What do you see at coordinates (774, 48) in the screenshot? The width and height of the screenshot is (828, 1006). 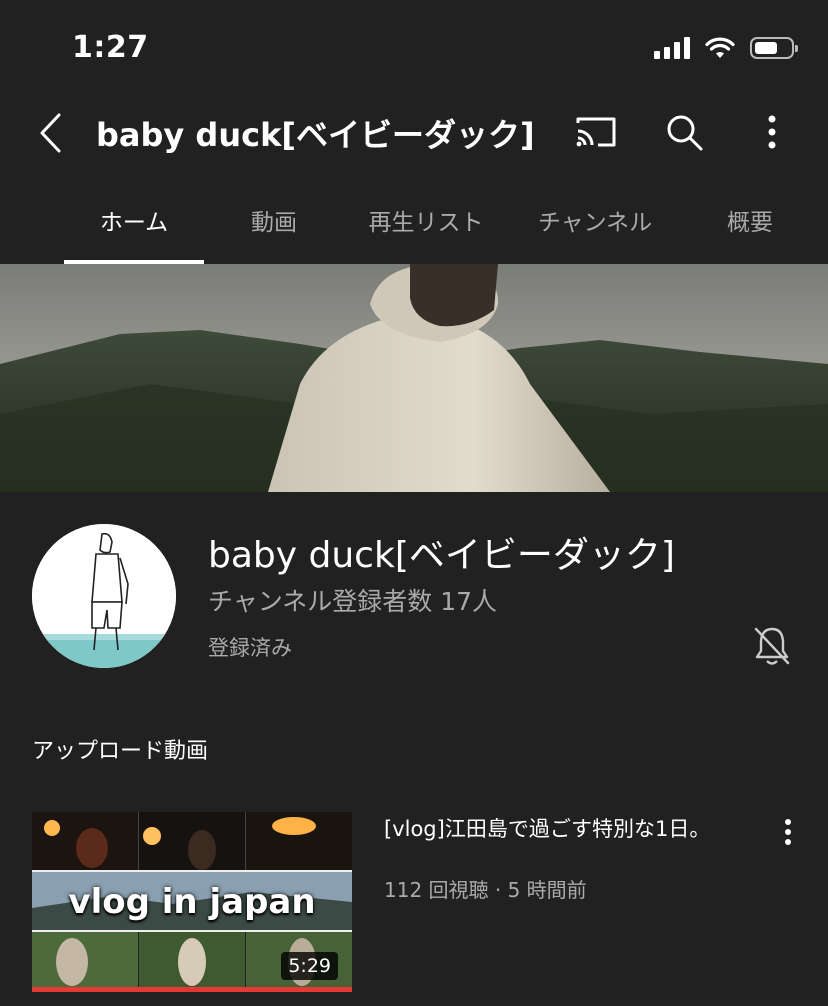 I see `battery-icon` at bounding box center [774, 48].